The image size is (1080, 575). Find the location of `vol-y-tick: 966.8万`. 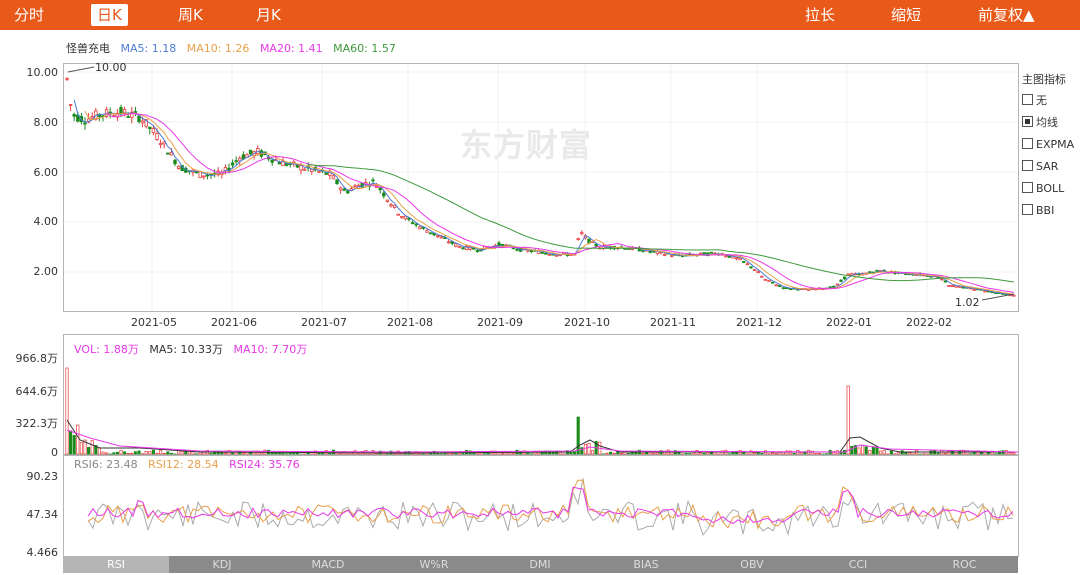

vol-y-tick: 966.8万 is located at coordinates (37, 358).